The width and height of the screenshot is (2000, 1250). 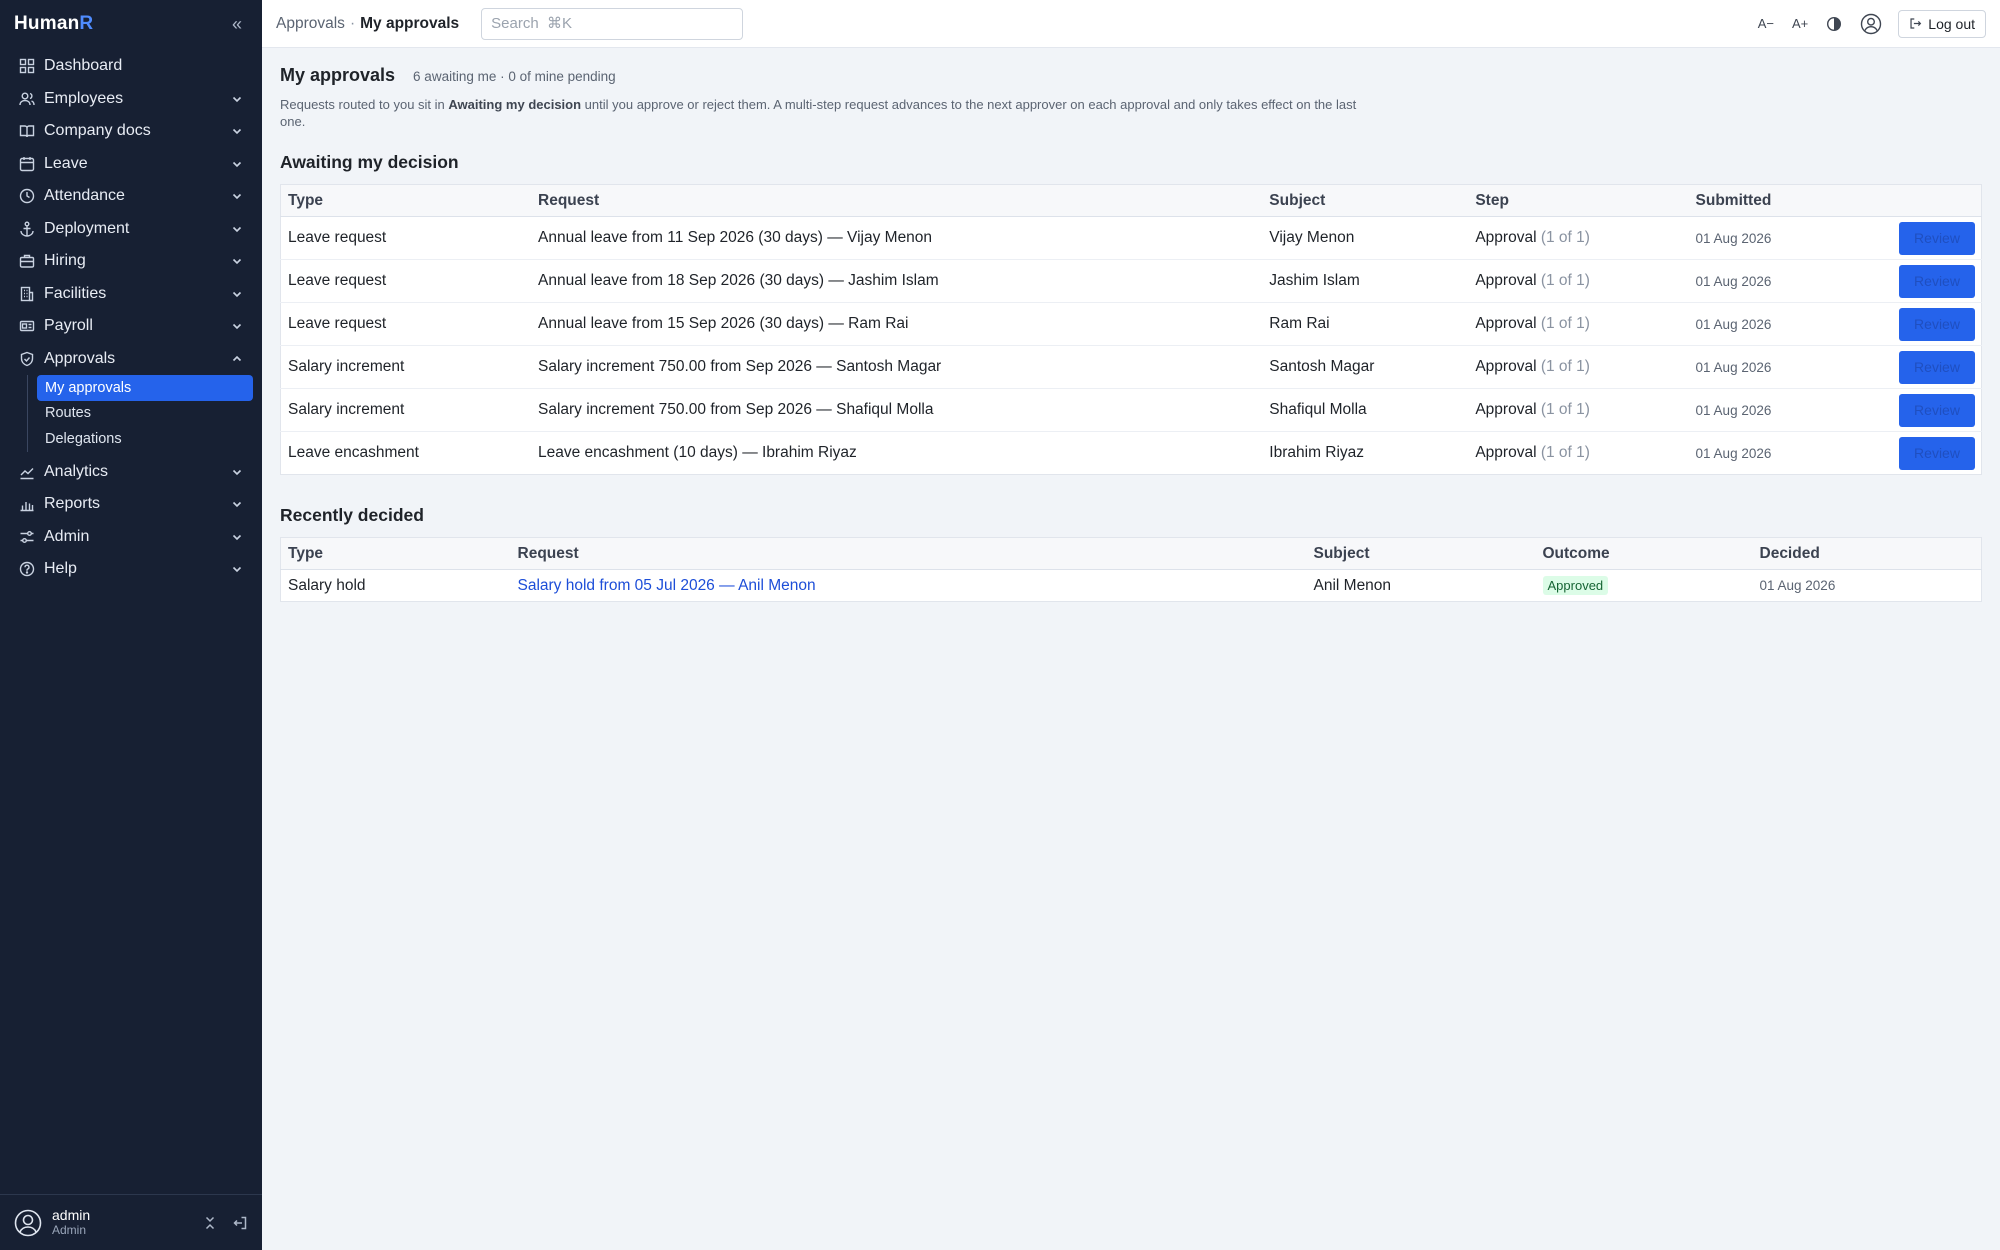 I want to click on step-label: Approval, so click(x=1506, y=409).